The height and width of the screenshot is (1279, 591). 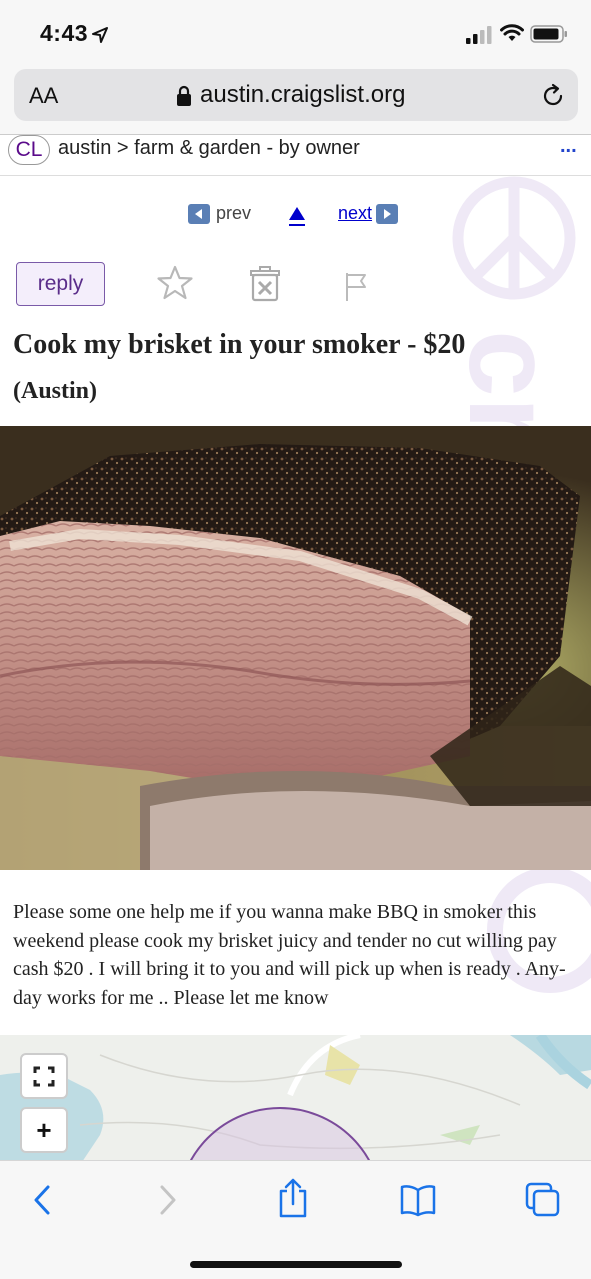 I want to click on location-map: +, so click(x=295, y=1100).